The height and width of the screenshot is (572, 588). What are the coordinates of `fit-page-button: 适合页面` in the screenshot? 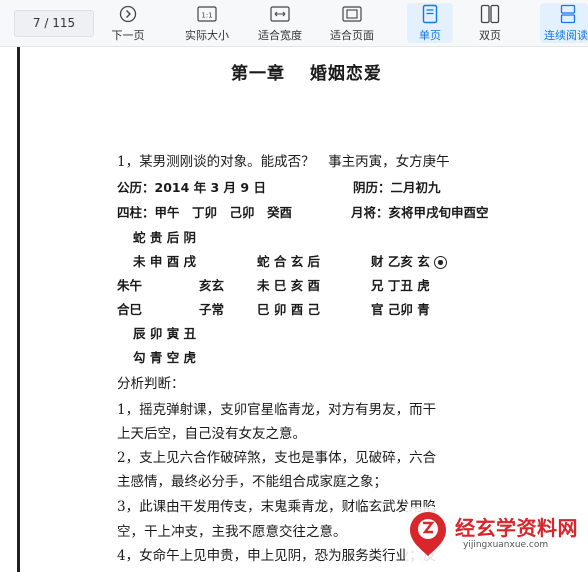 It's located at (352, 23).